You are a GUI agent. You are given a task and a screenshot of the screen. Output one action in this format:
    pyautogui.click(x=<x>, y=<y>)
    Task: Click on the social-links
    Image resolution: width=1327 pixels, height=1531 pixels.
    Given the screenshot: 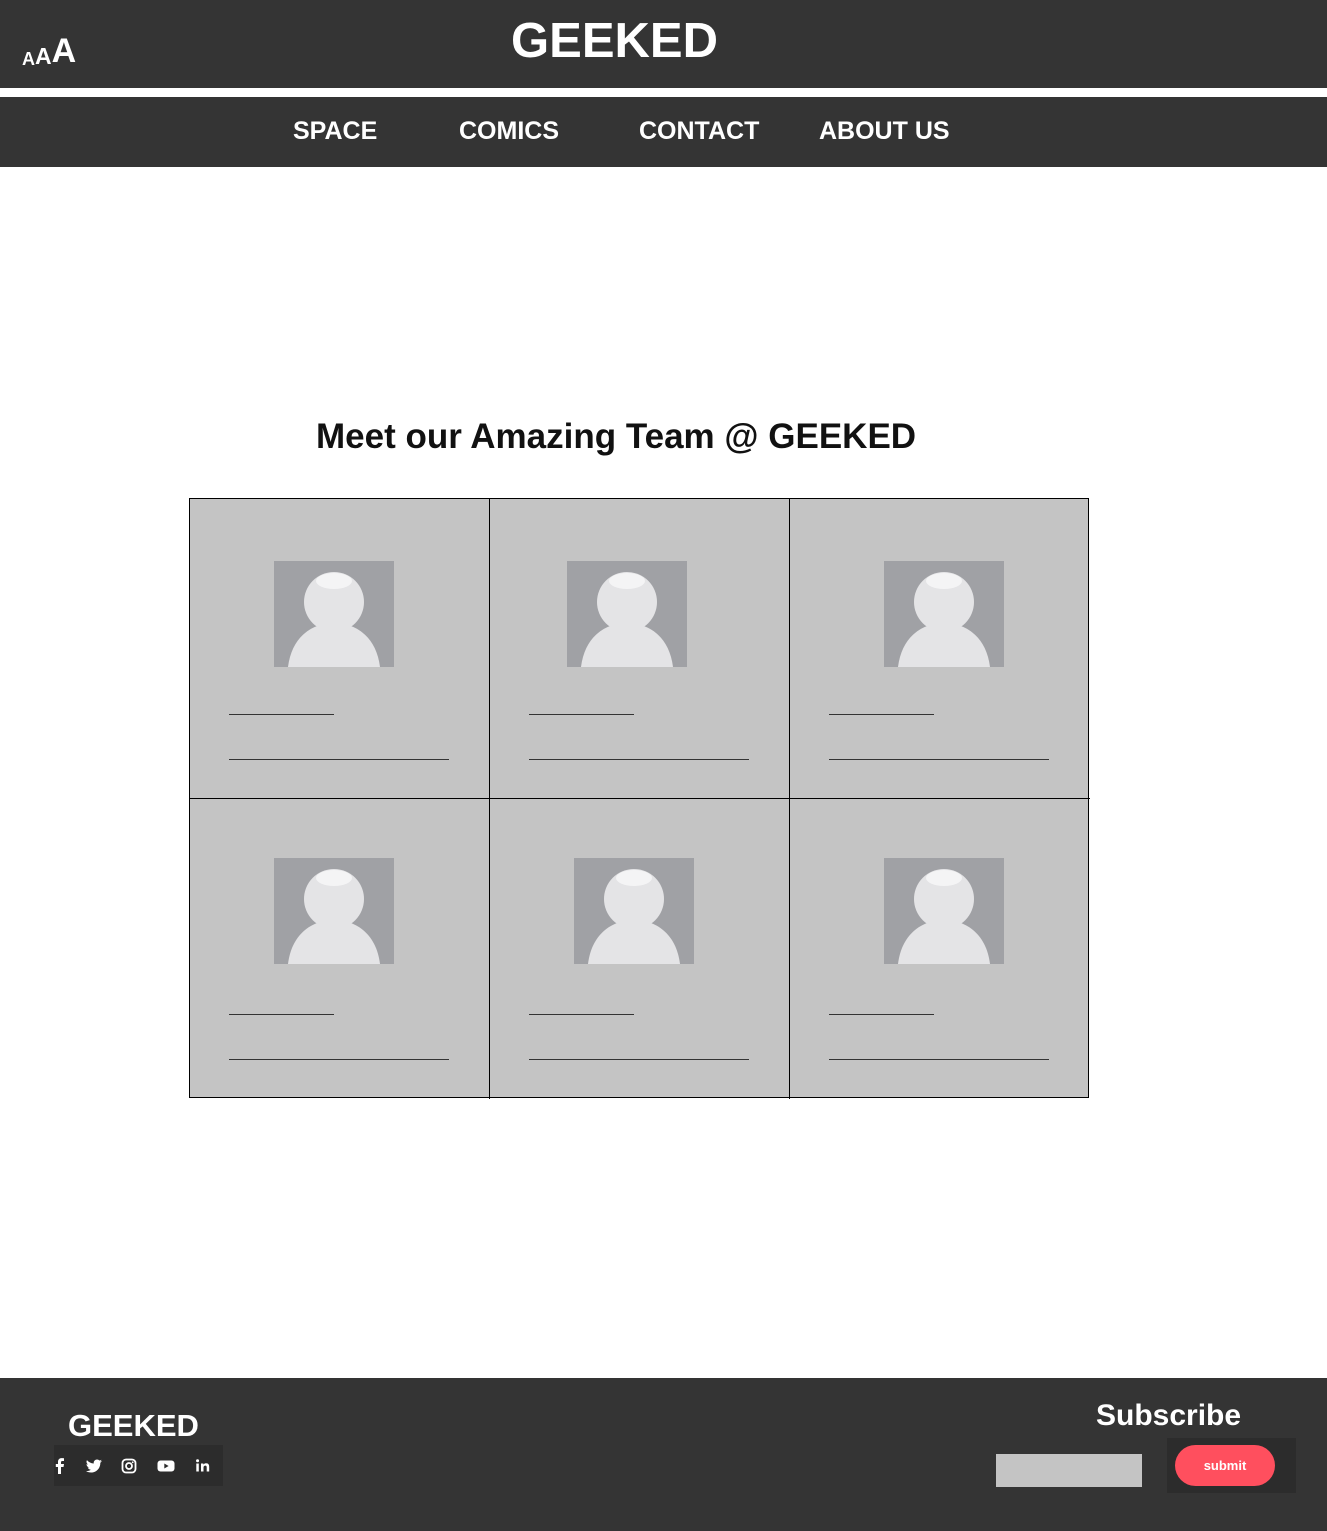 What is the action you would take?
    pyautogui.click(x=138, y=1465)
    